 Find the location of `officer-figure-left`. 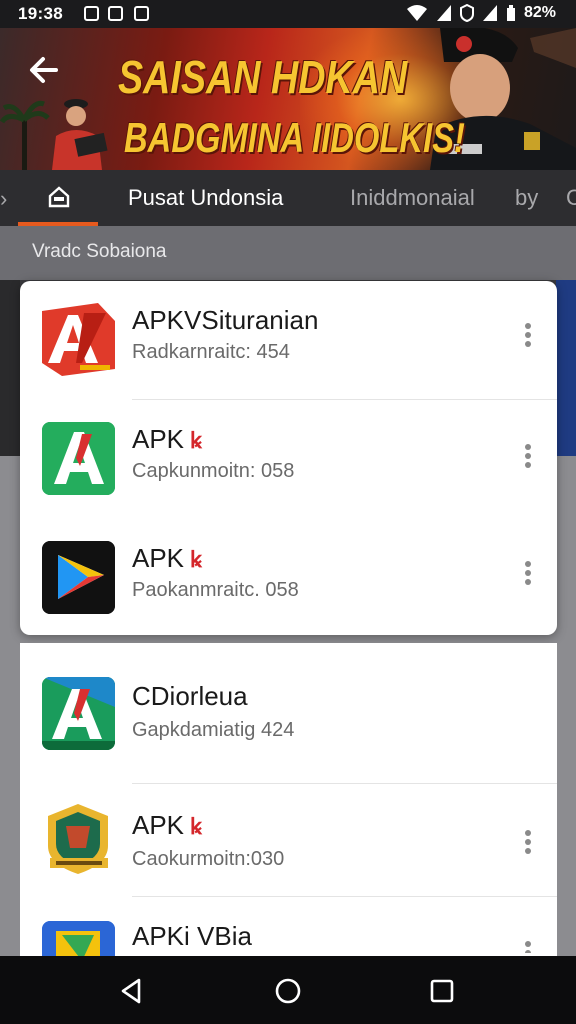

officer-figure-left is located at coordinates (80, 134).